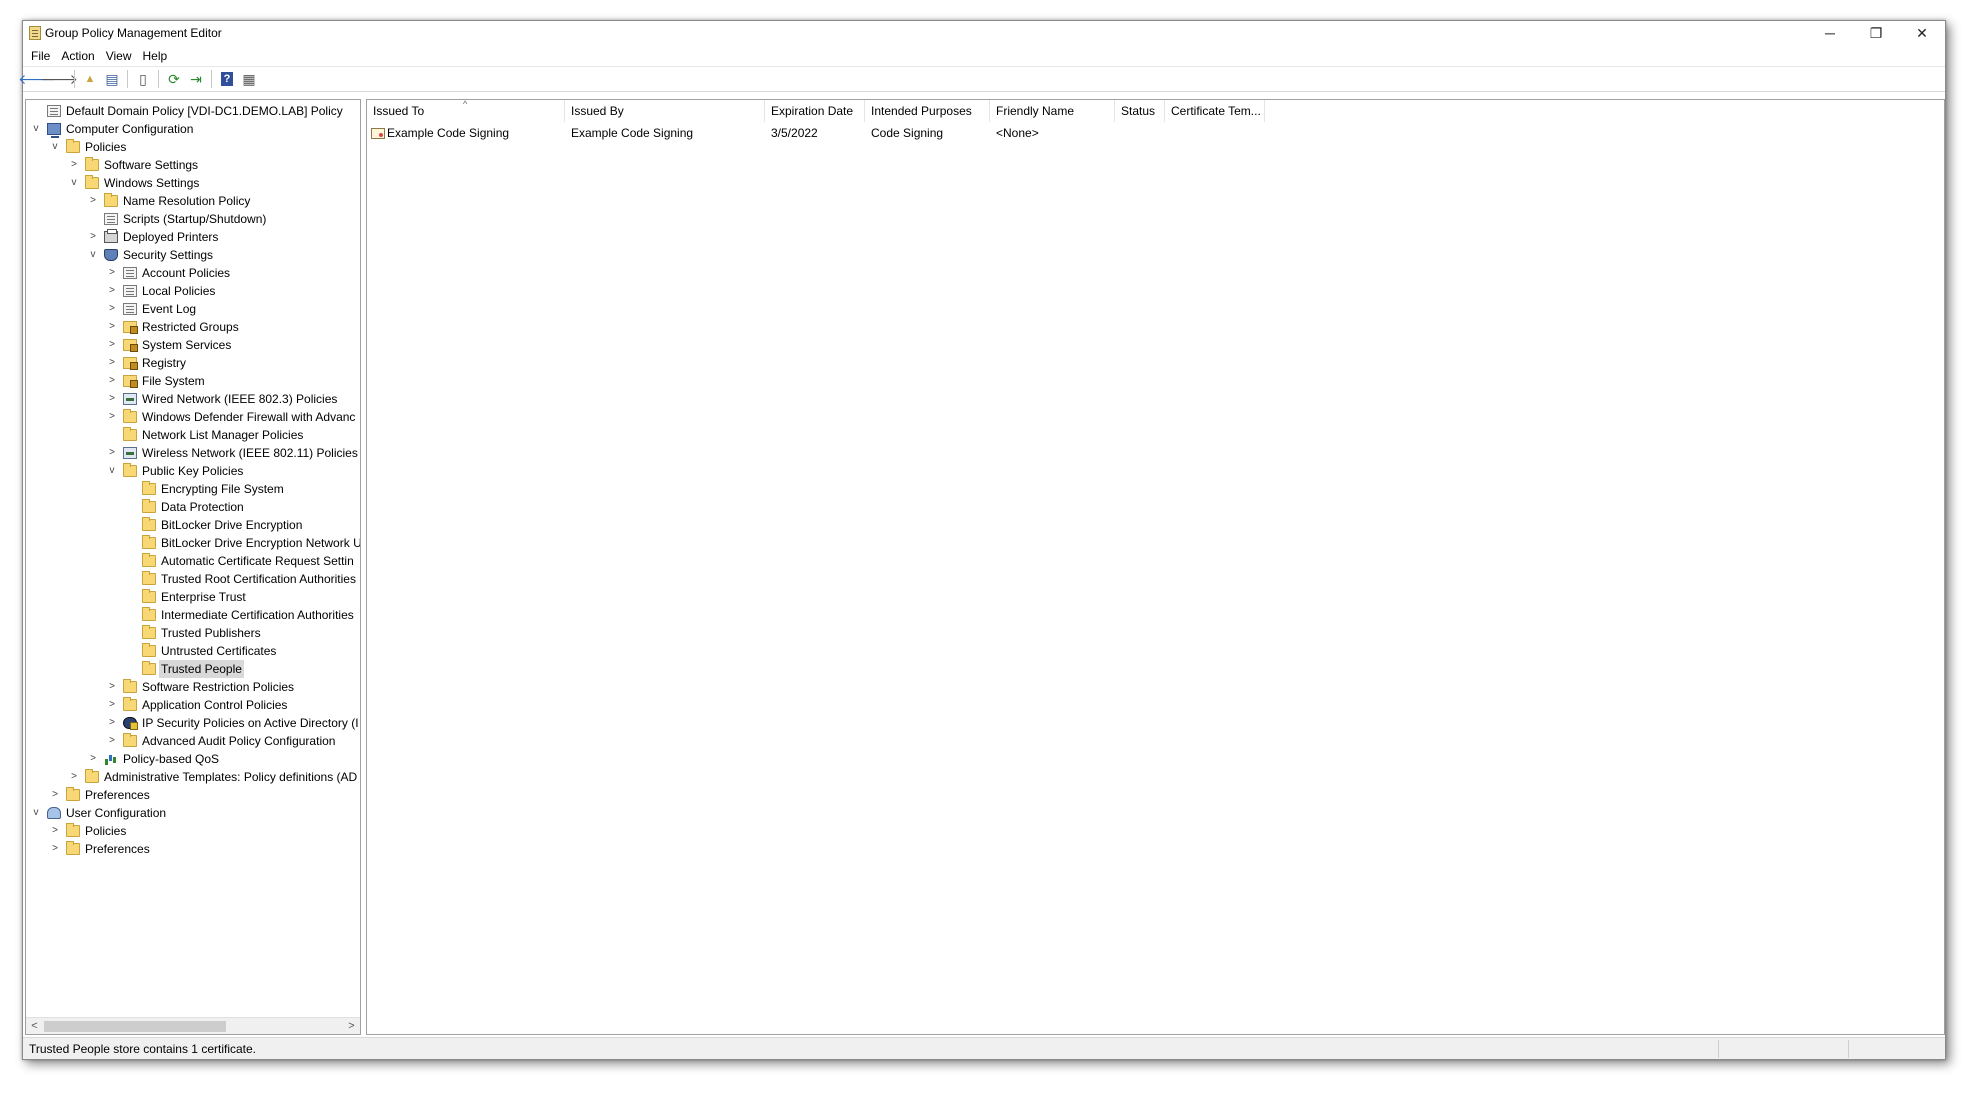 The image size is (1983, 1103). Describe the element at coordinates (193, 237) in the screenshot. I see `tree-node: > Deployed Printers` at that location.